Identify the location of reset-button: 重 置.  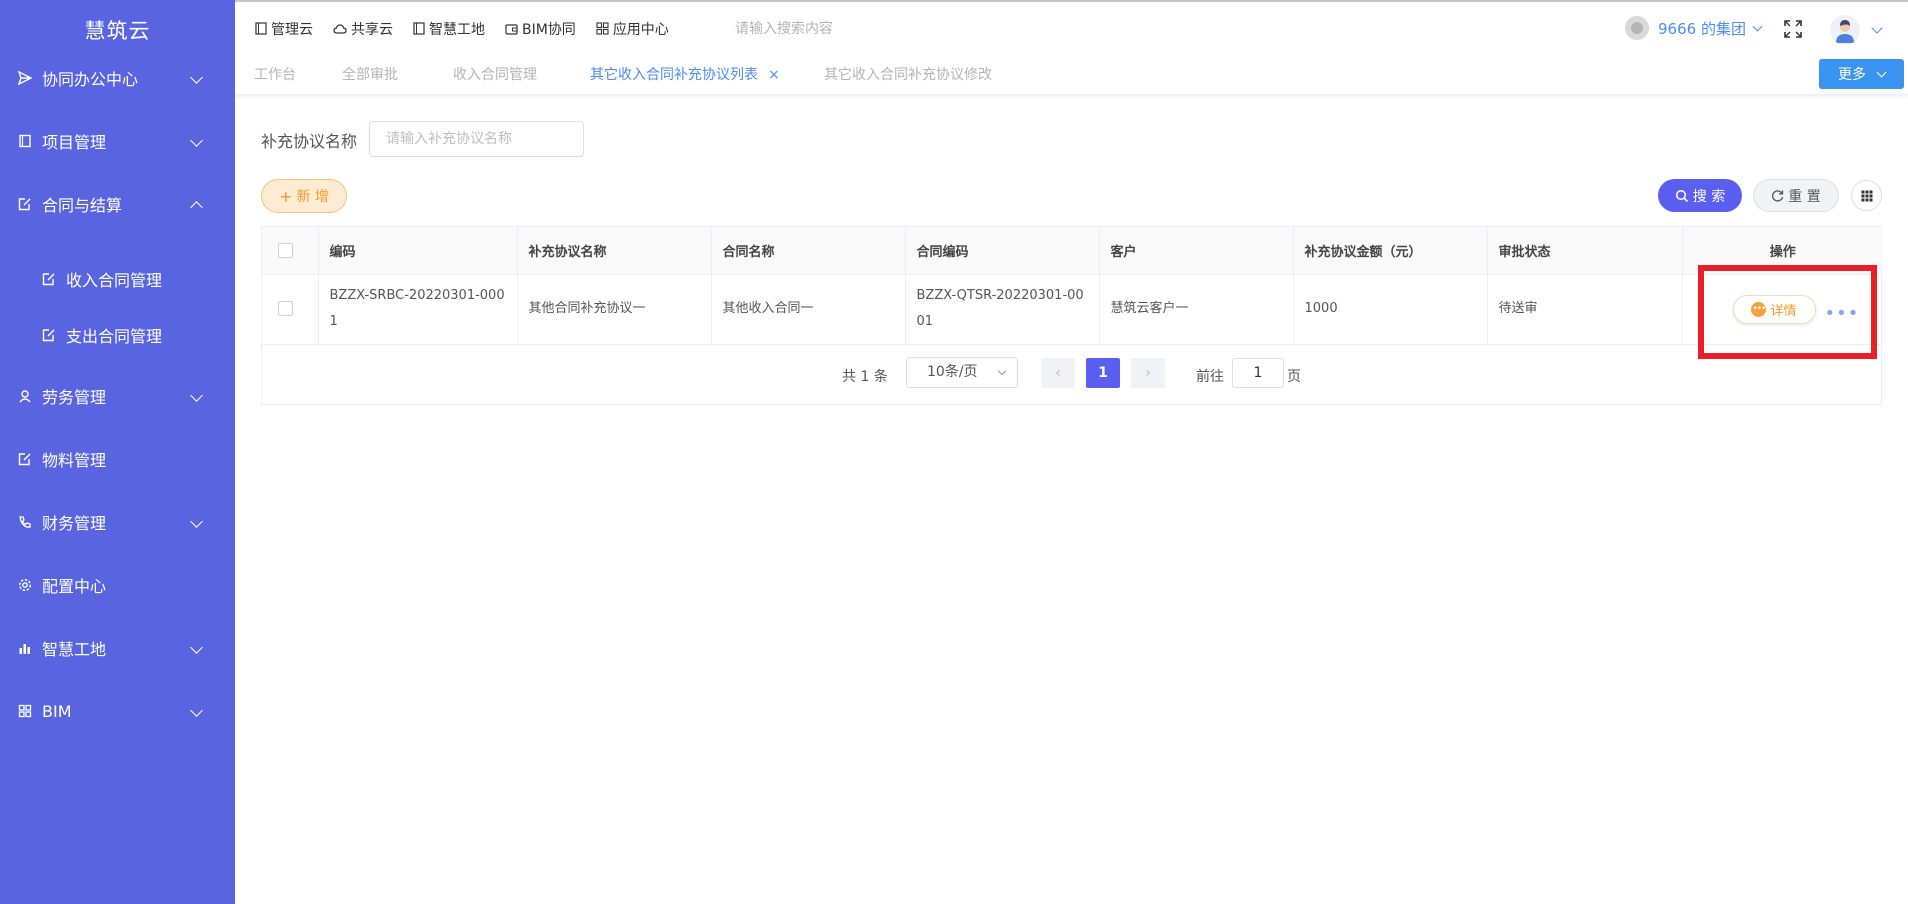
(1796, 195).